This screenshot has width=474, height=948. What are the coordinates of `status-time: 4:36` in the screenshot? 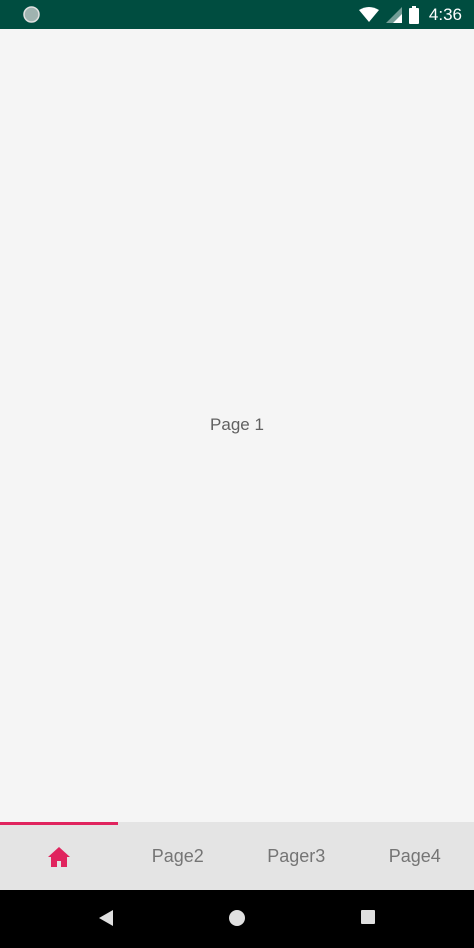 It's located at (445, 14).